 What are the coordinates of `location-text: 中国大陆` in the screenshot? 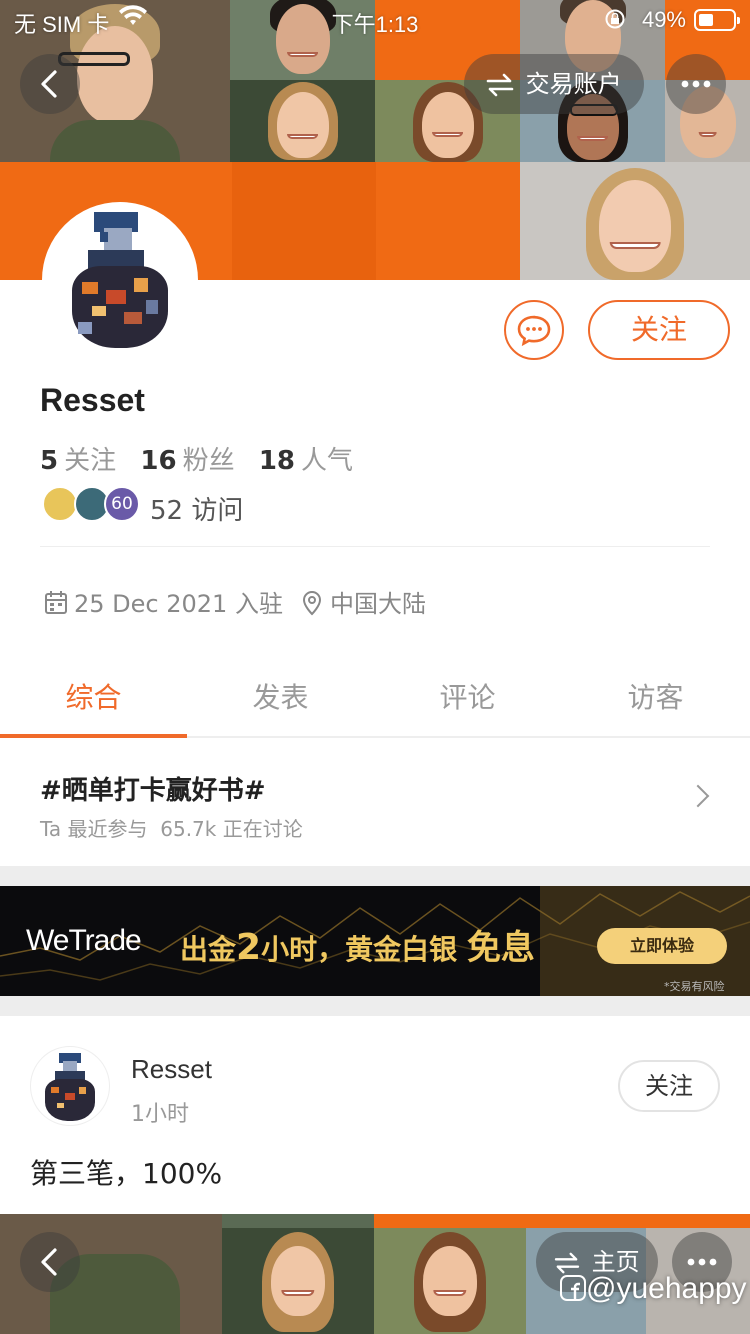 It's located at (378, 604).